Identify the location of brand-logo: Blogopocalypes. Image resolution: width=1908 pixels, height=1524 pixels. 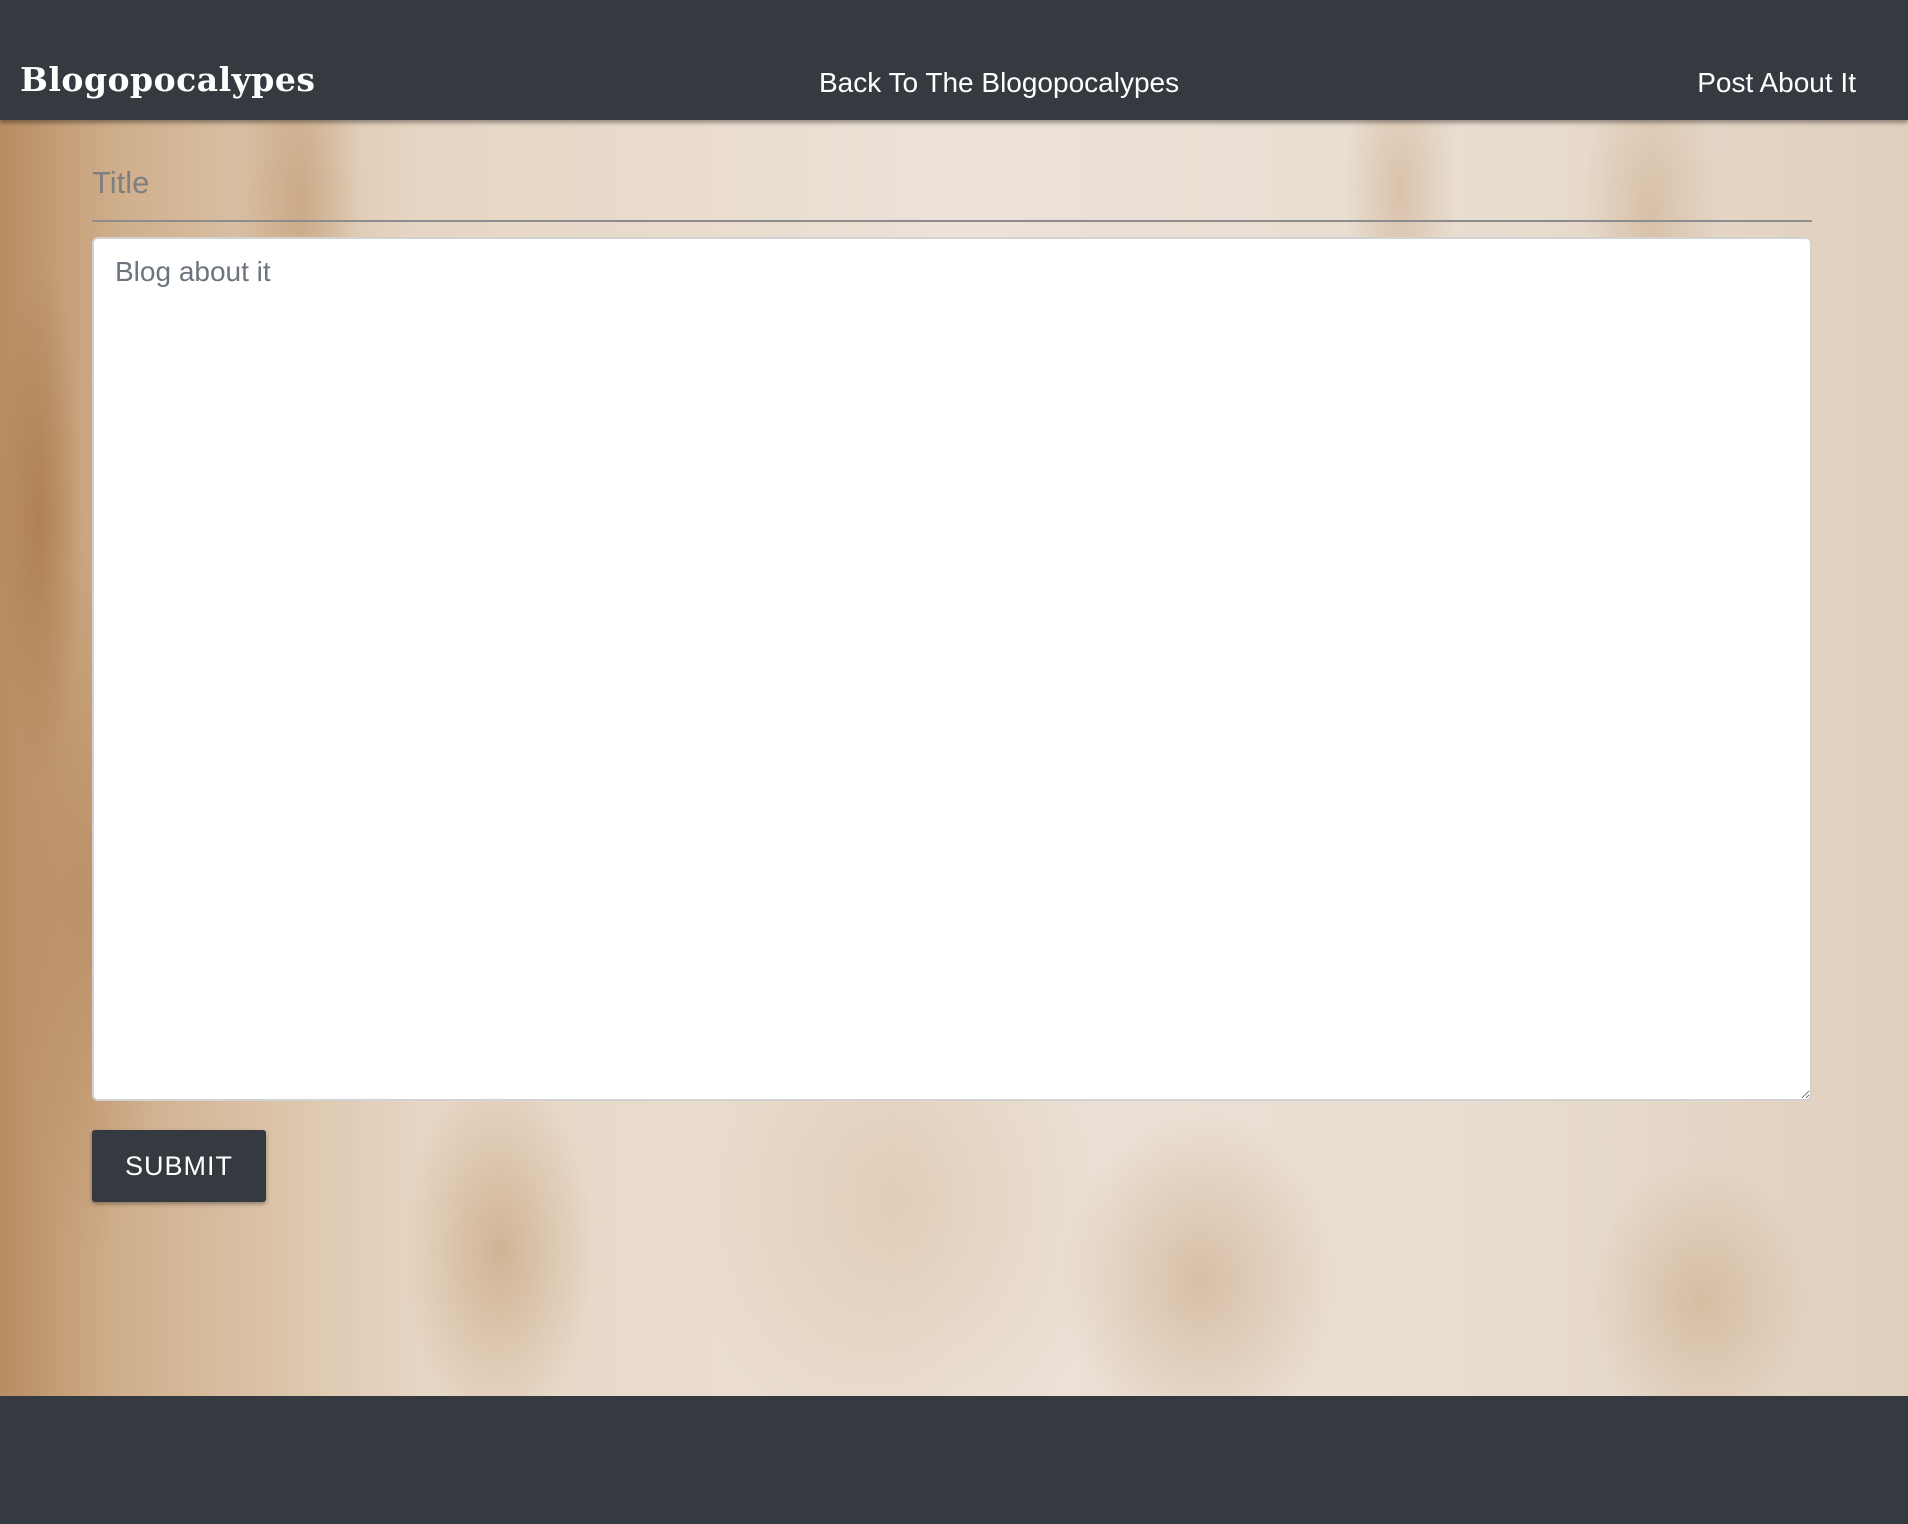
(167, 79).